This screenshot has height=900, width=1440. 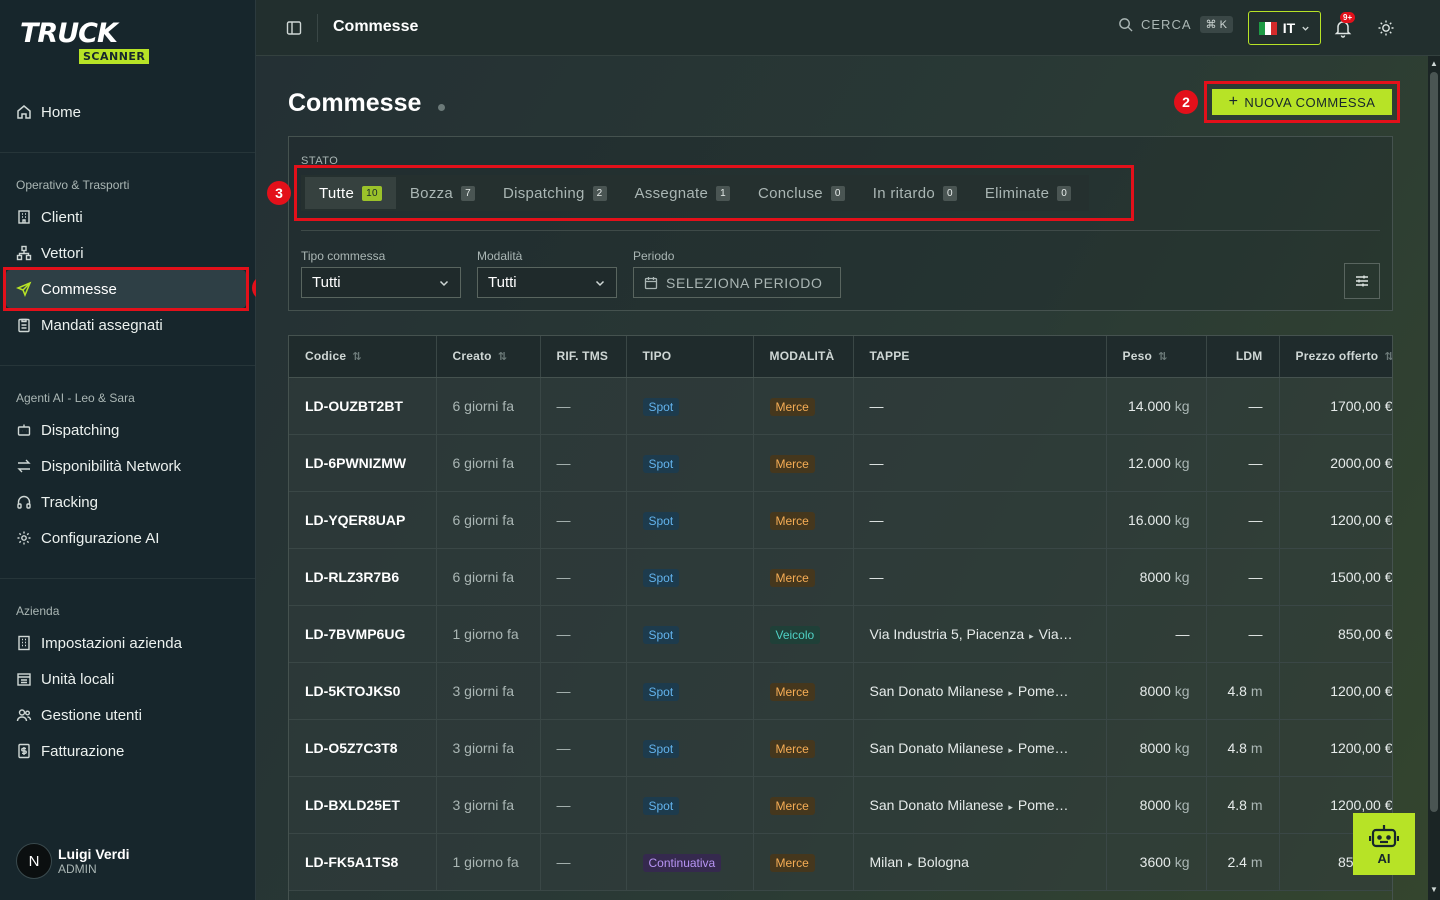 I want to click on ai-label: AI, so click(x=1384, y=858).